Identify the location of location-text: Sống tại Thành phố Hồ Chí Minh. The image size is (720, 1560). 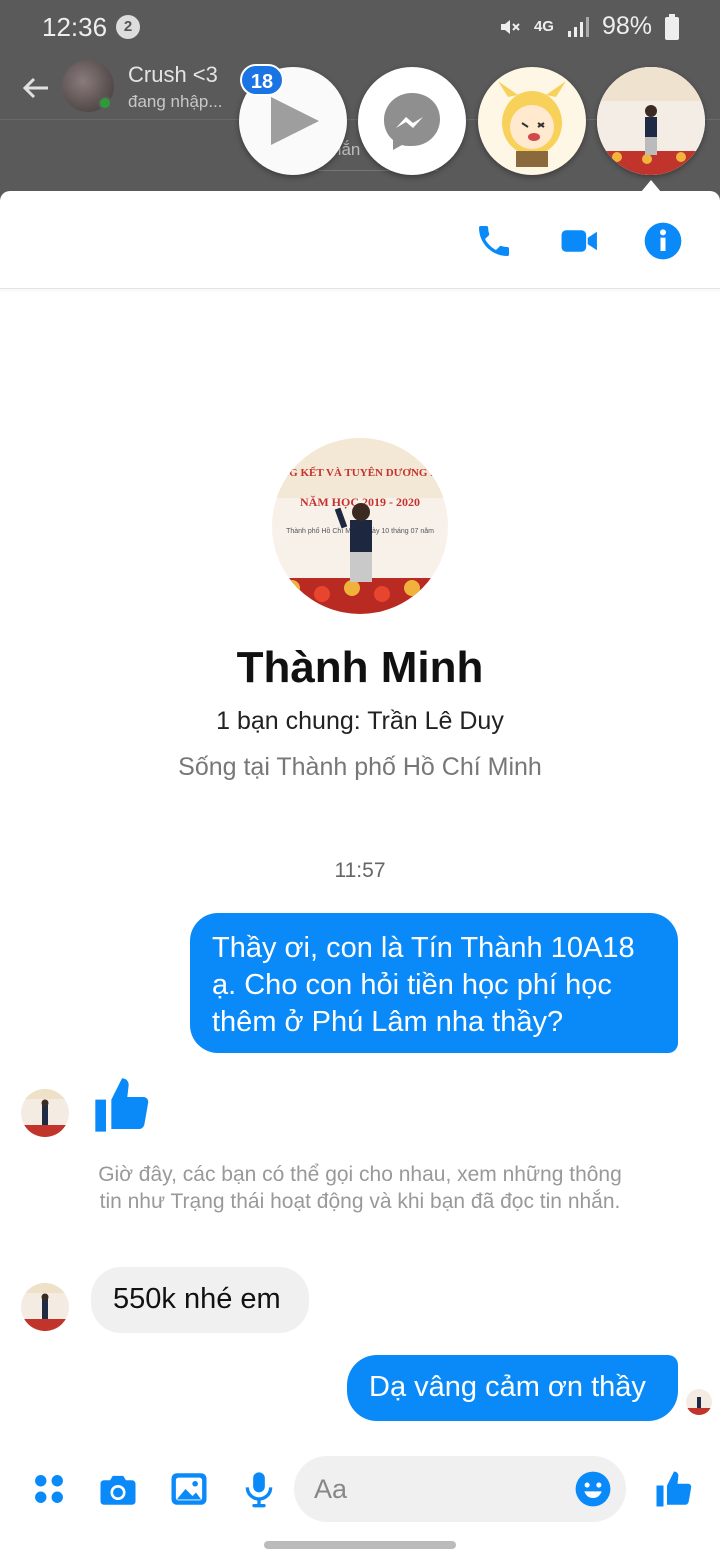
(360, 767).